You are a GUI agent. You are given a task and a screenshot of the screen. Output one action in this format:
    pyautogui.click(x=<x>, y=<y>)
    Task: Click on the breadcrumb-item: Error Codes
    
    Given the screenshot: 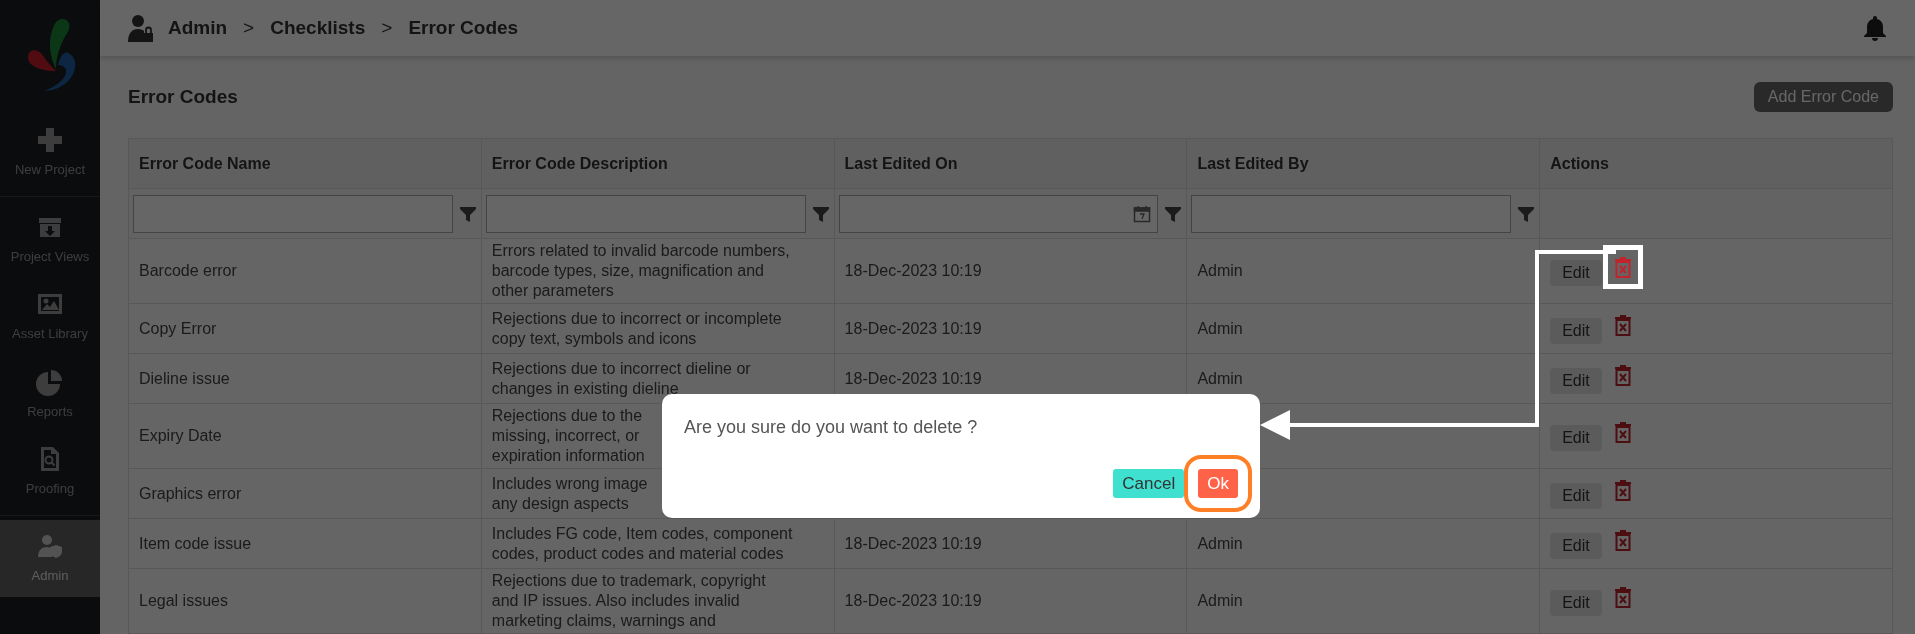 What is the action you would take?
    pyautogui.click(x=463, y=27)
    